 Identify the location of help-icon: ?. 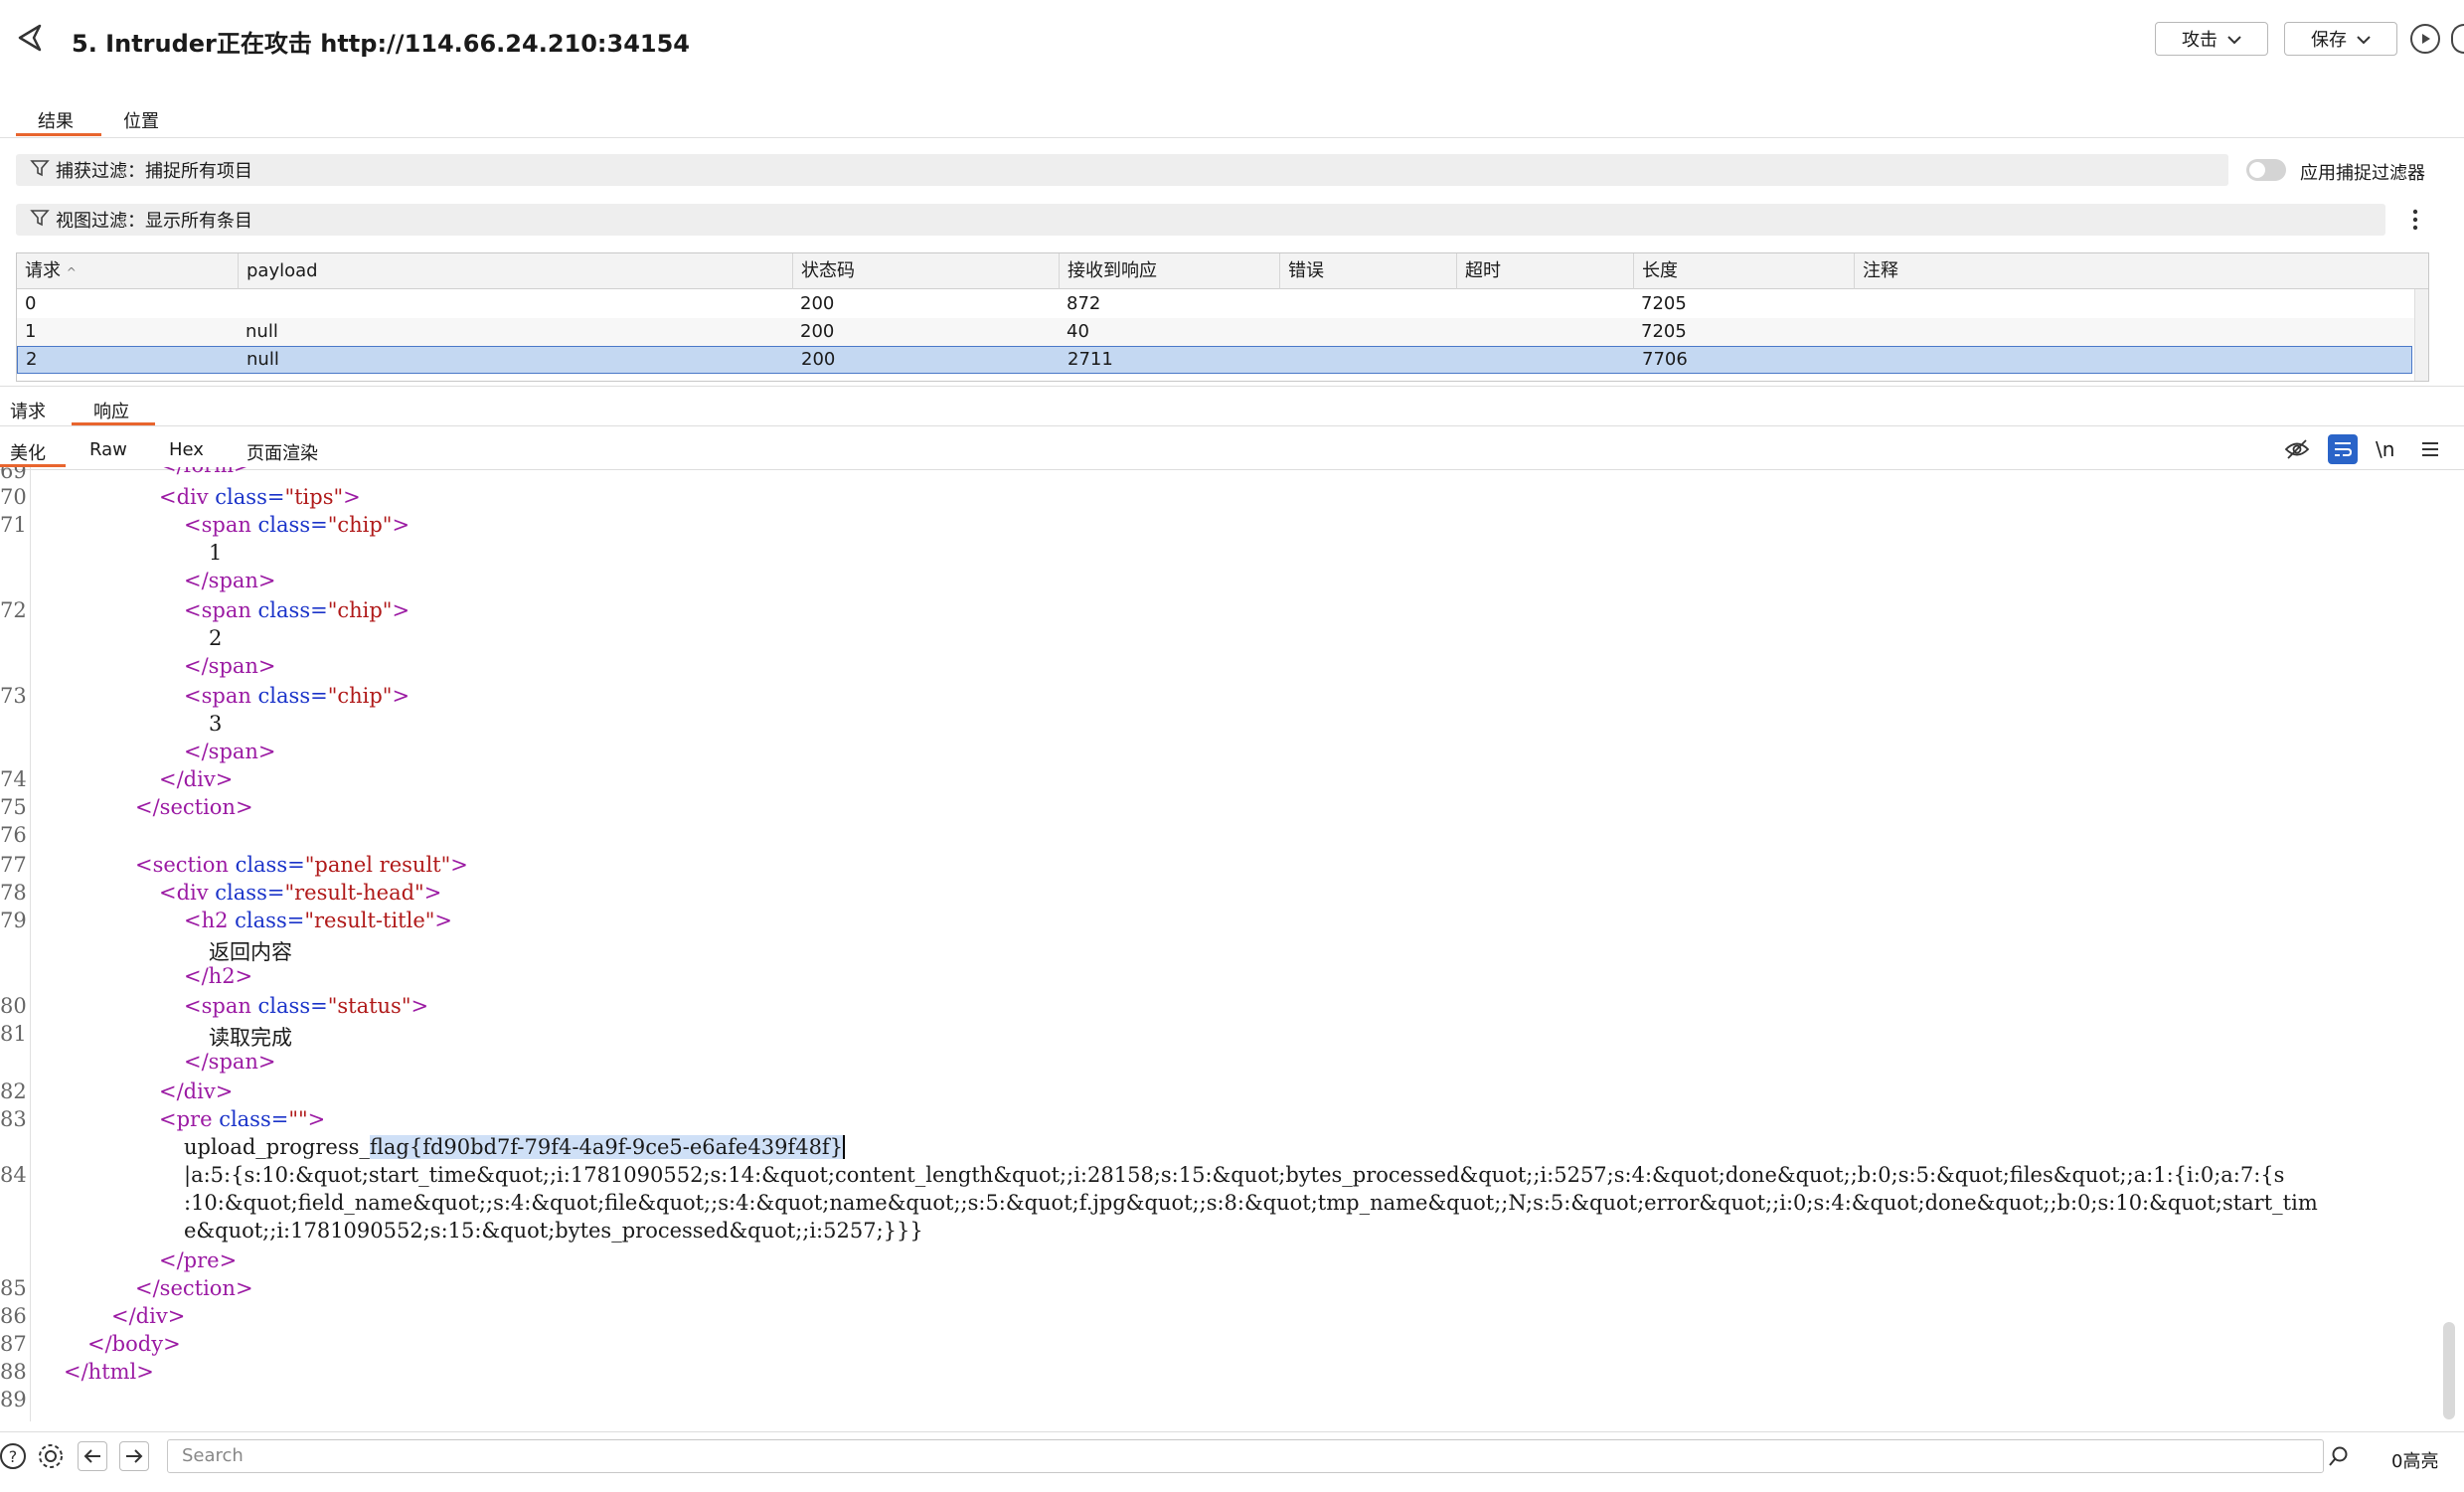
(14, 1456).